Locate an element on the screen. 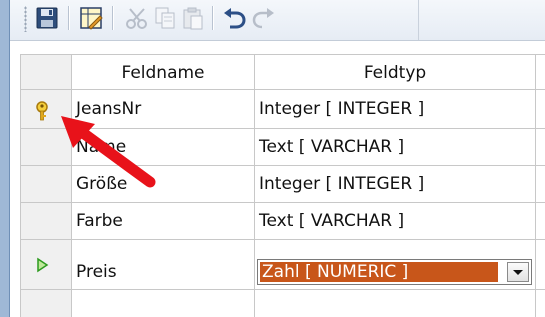  cut-icon is located at coordinates (136, 18).